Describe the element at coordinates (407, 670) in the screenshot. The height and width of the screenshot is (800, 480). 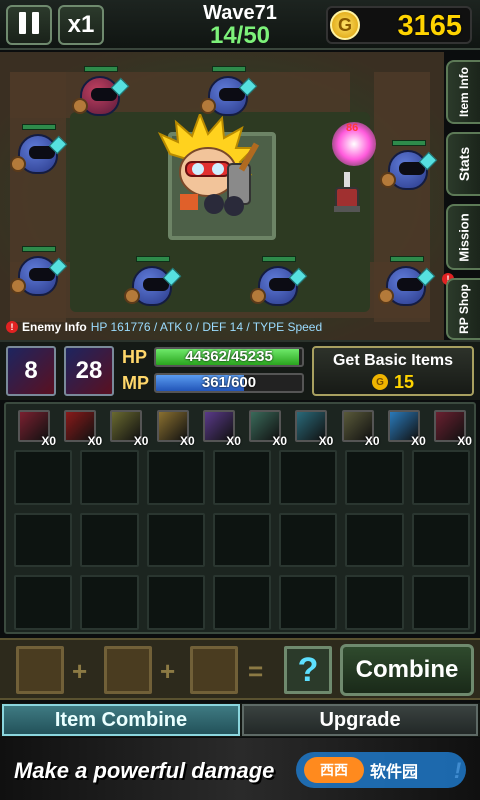
I see `combine-button: Combine` at that location.